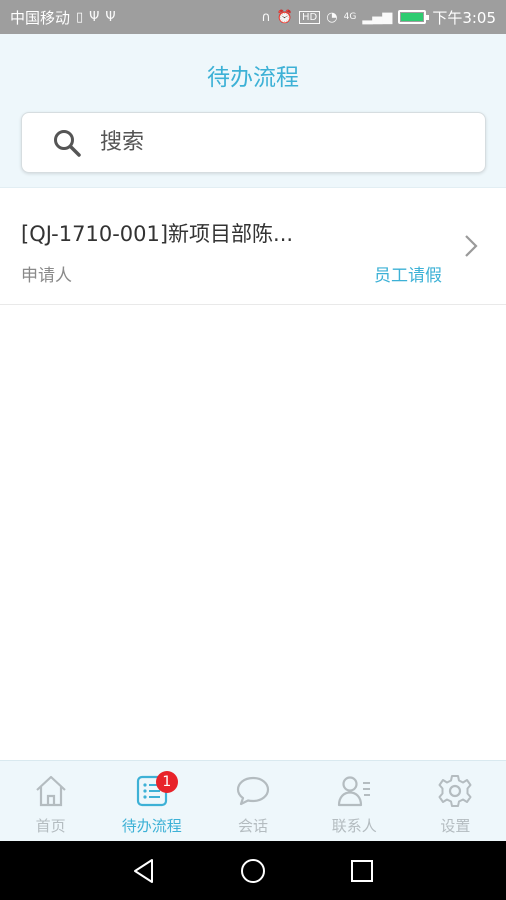 Image resolution: width=506 pixels, height=900 pixels. Describe the element at coordinates (67, 143) in the screenshot. I see `search-icon` at that location.